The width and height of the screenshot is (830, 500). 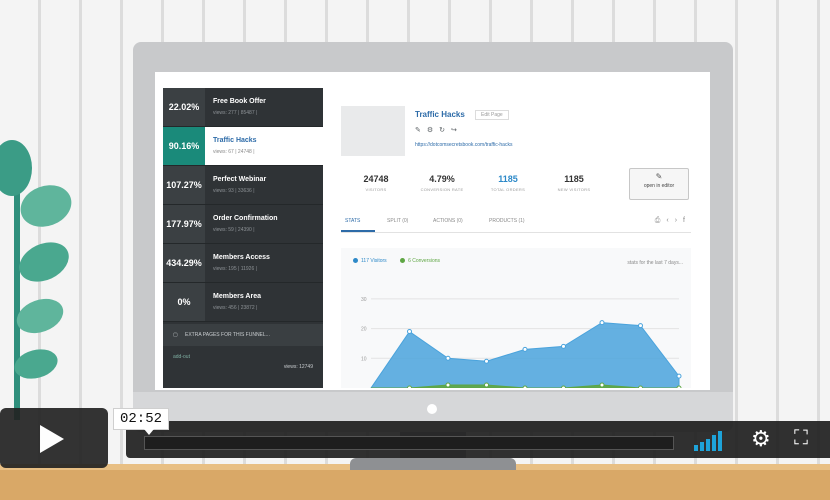 I want to click on step-percent: 90.16%, so click(x=184, y=146).